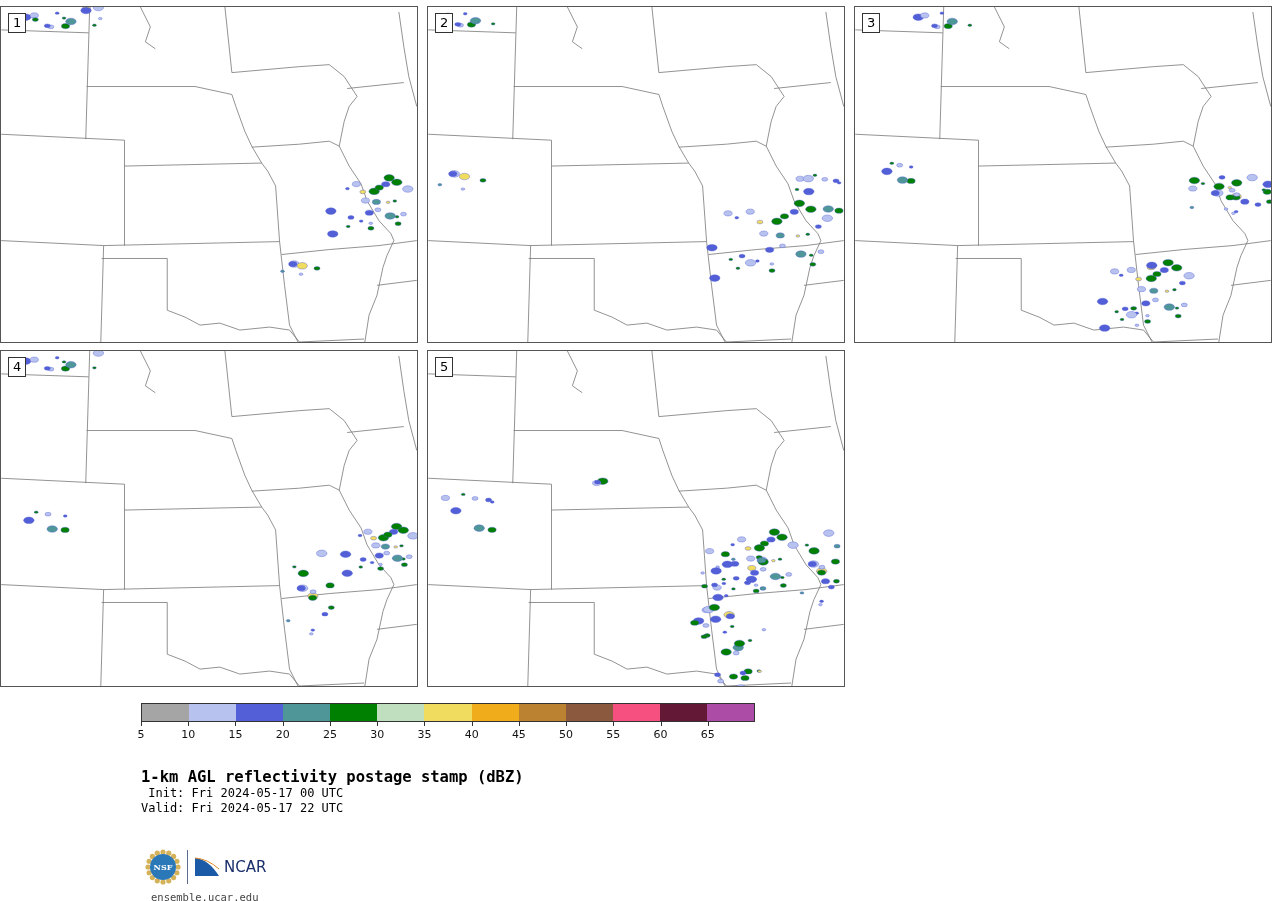 Image resolution: width=1280 pixels, height=901 pixels. I want to click on chart-title: 1-km AGL reflectivity postage stamp (dBZ), so click(333, 777).